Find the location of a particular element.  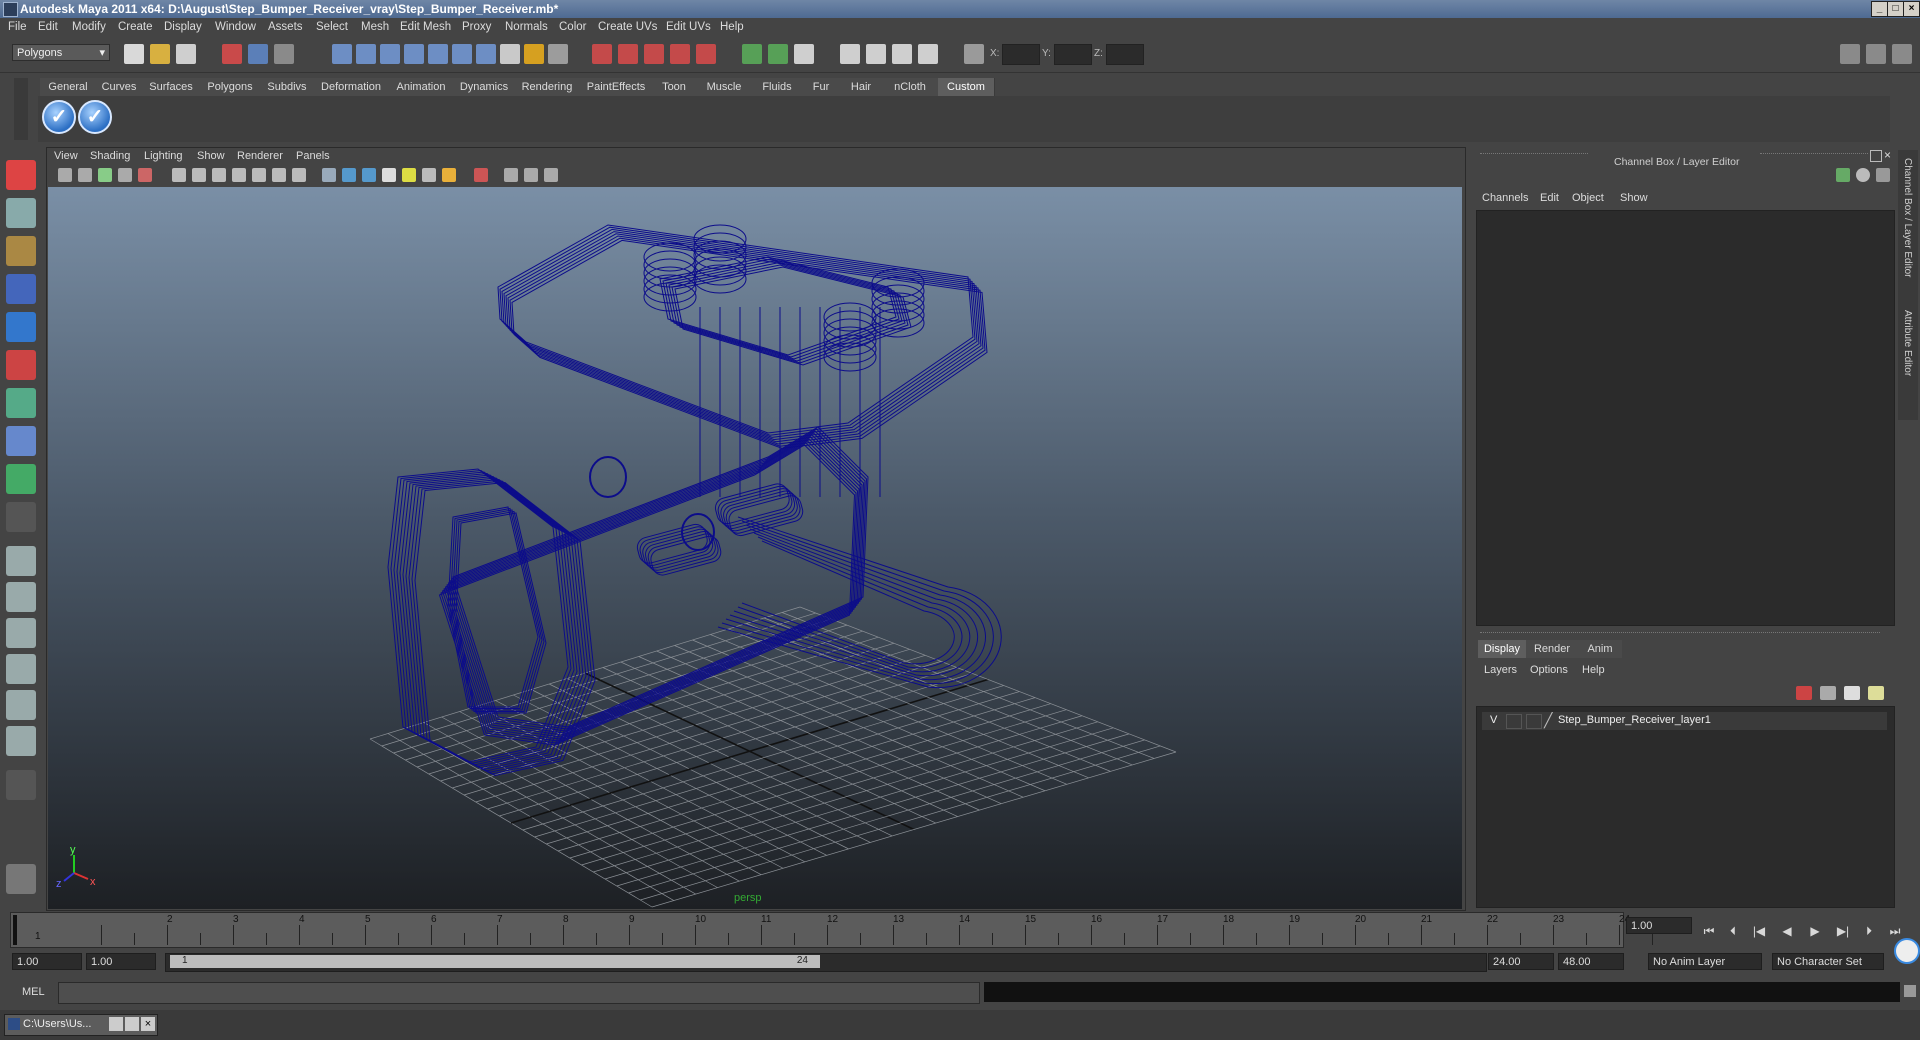

viewport-menu-view: View is located at coordinates (66, 156).